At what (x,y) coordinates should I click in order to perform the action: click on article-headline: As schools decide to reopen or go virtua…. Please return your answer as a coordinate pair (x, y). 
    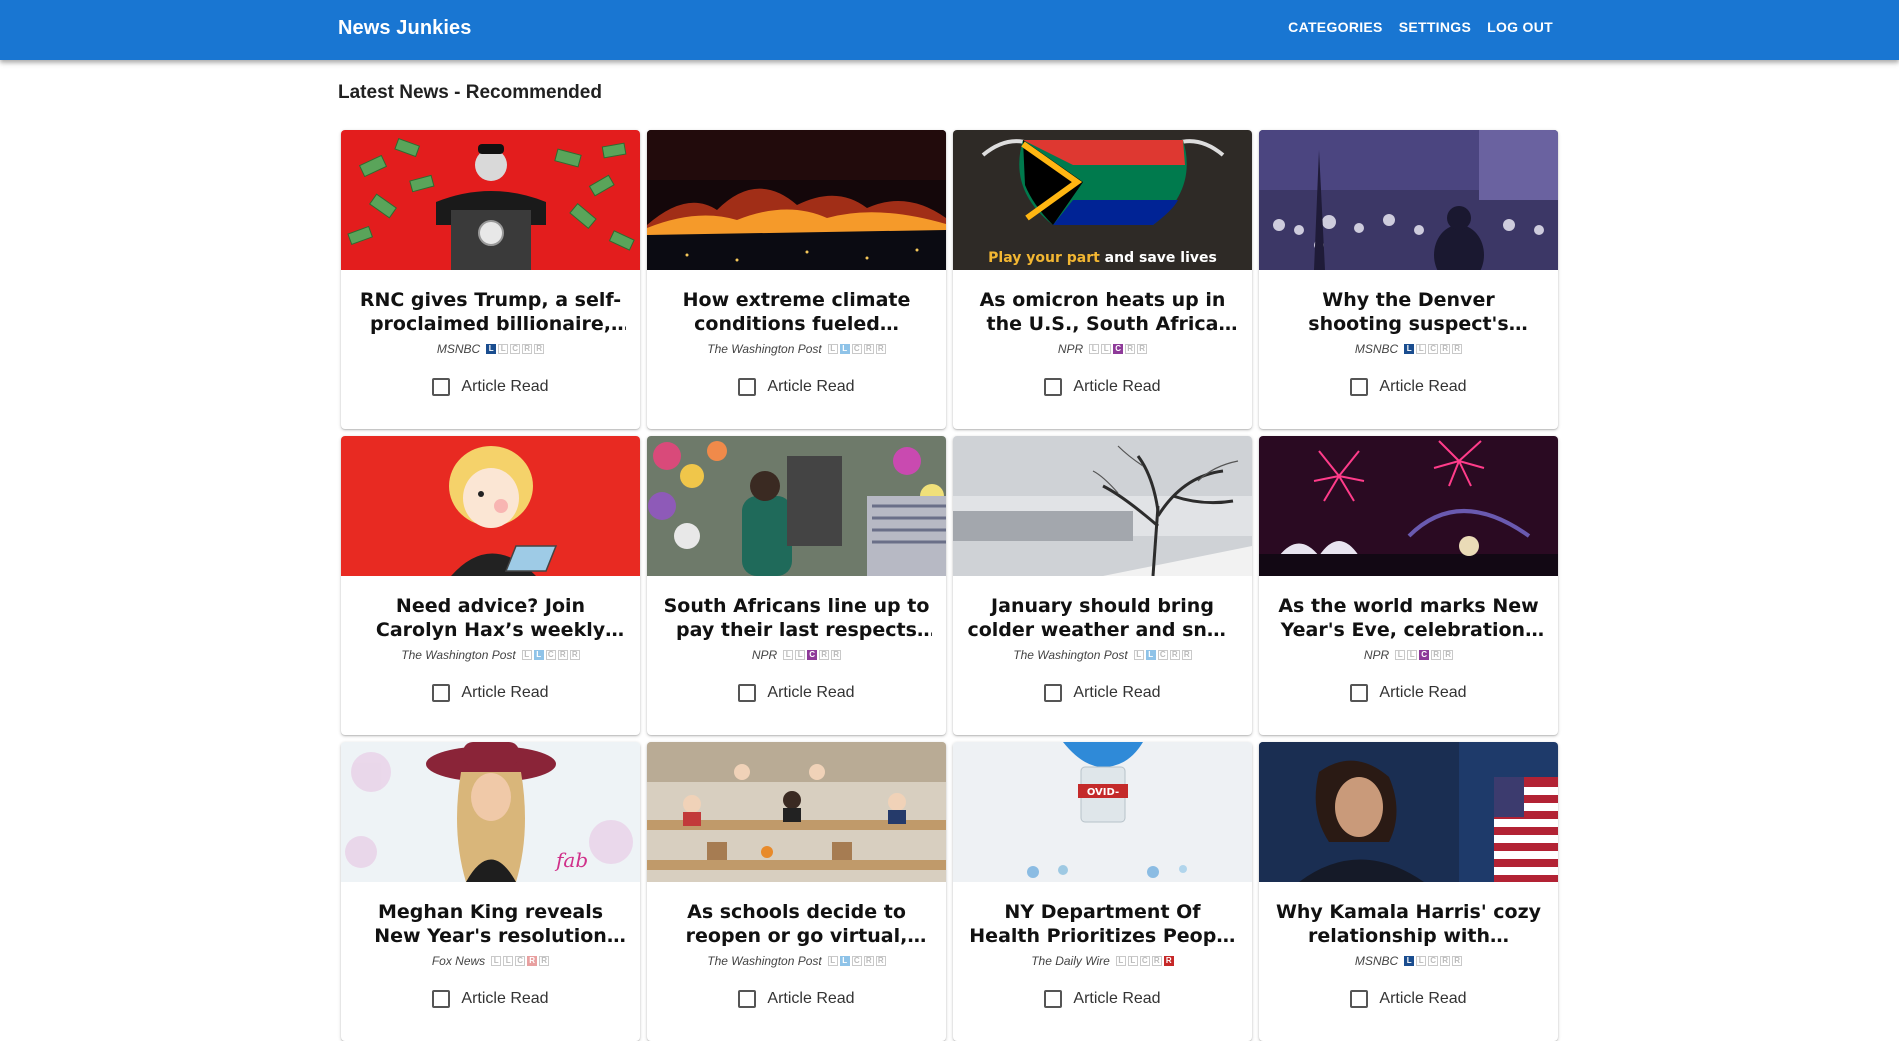
    Looking at the image, I should click on (796, 924).